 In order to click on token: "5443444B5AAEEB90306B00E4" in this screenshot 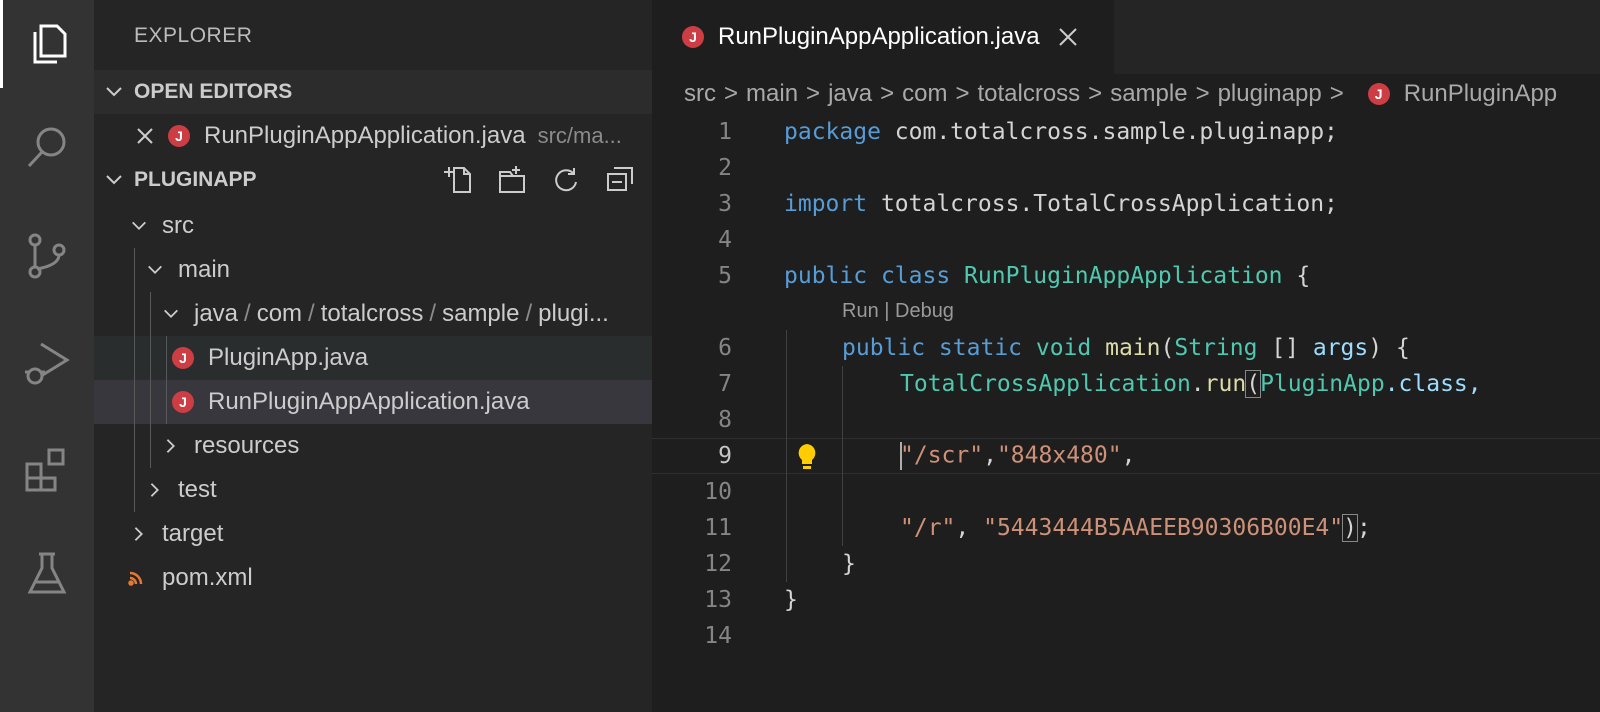, I will do `click(1163, 528)`.